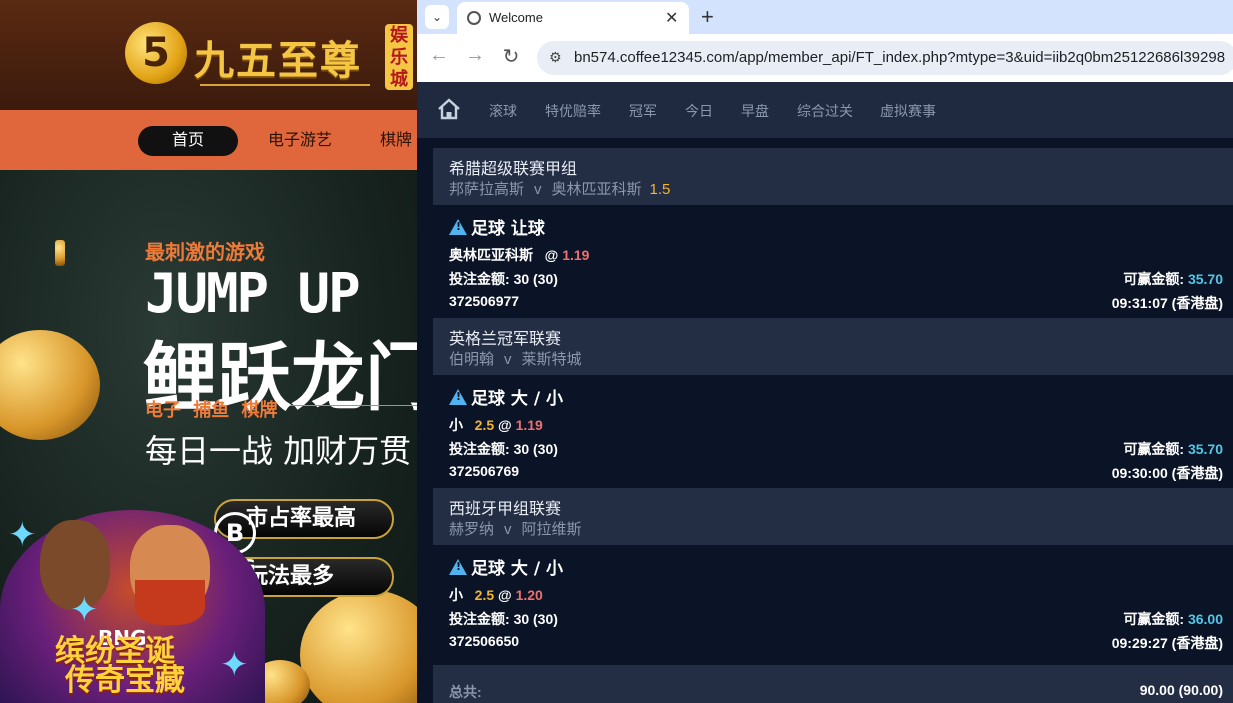 This screenshot has width=1233, height=703. I want to click on nav-parlay: 综合过关, so click(825, 111).